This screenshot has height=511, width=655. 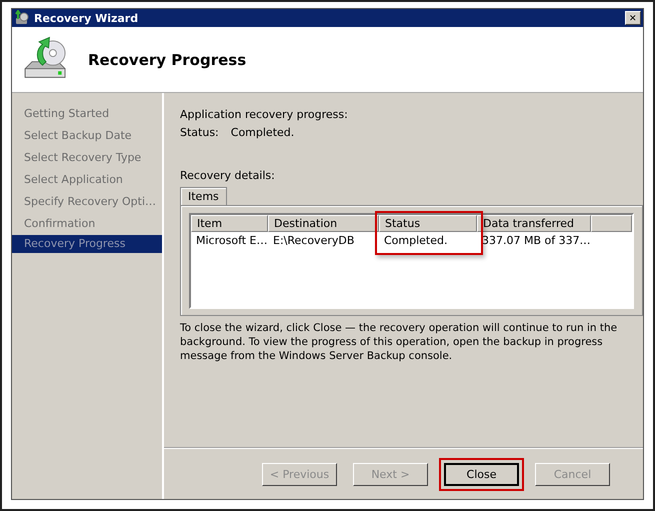 I want to click on step-item: Recovery Progress, so click(x=87, y=244).